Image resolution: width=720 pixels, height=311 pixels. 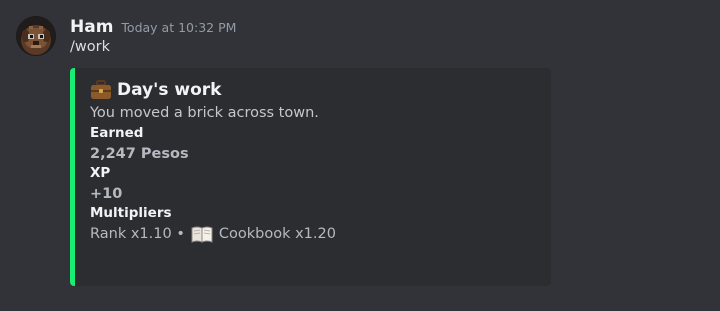 I want to click on field-earned-name: Earned, so click(x=117, y=133).